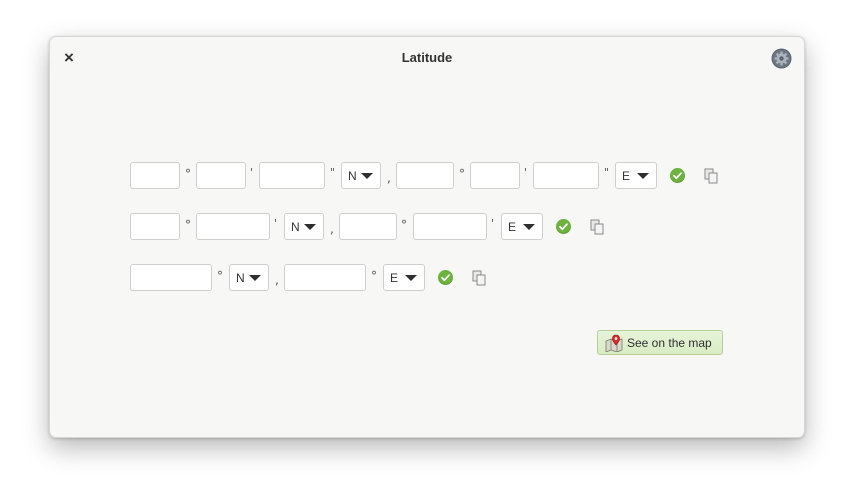 The image size is (852, 498). Describe the element at coordinates (566, 175) in the screenshot. I see `lon-seconds-input` at that location.